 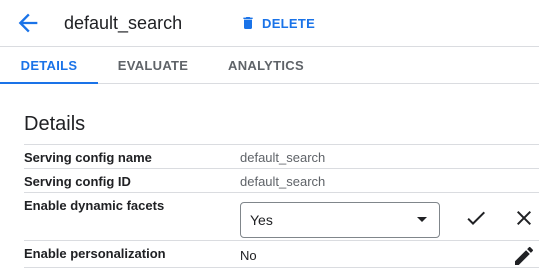 I want to click on detail-row-serving-config-id: Serving config ID default_search, so click(x=281, y=180).